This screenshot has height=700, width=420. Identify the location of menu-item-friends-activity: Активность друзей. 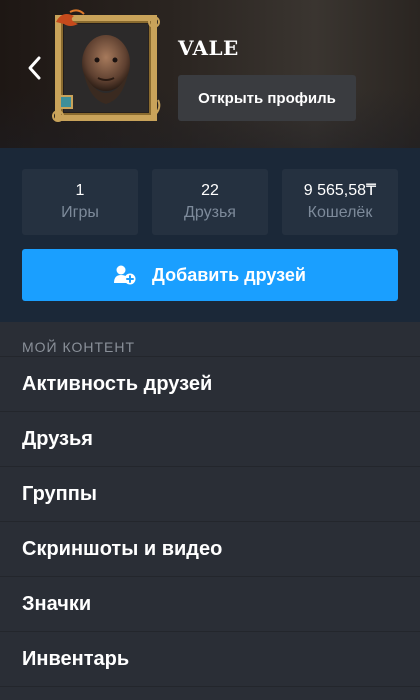
(210, 384).